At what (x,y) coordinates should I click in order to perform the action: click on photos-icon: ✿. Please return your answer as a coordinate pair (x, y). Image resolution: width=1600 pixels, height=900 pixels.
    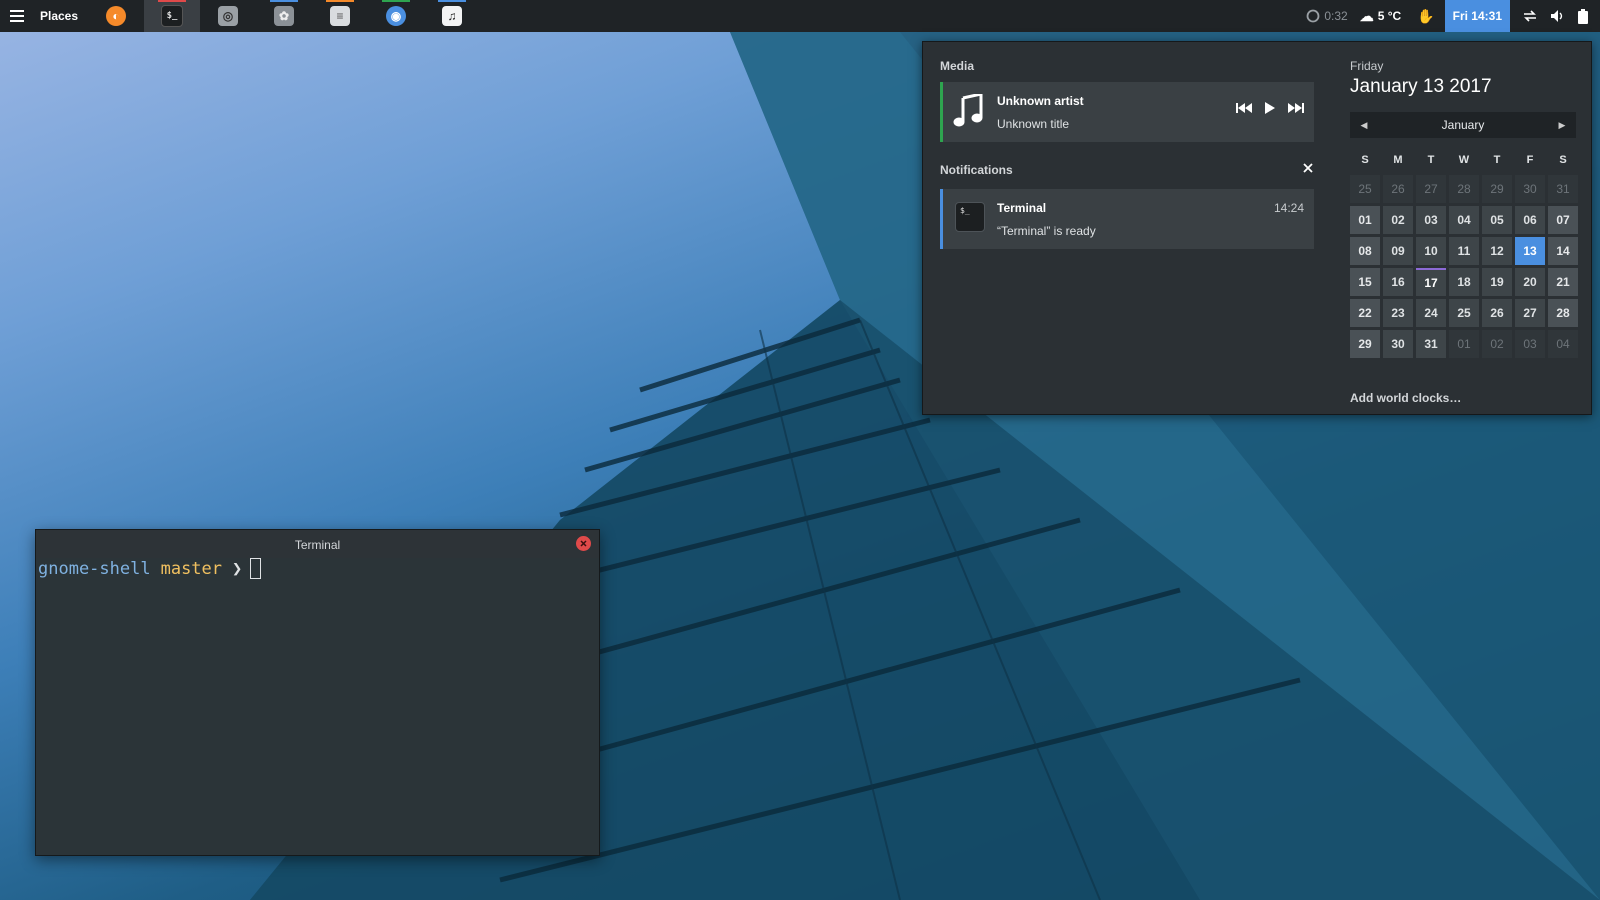
    Looking at the image, I should click on (284, 16).